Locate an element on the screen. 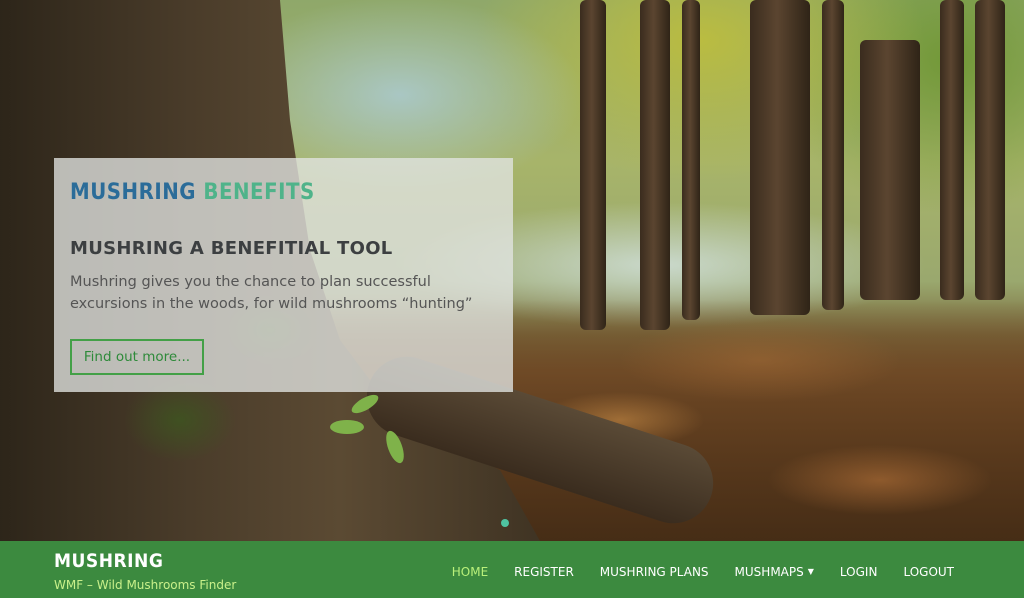  caret-down-icon: ▼ is located at coordinates (810, 571).